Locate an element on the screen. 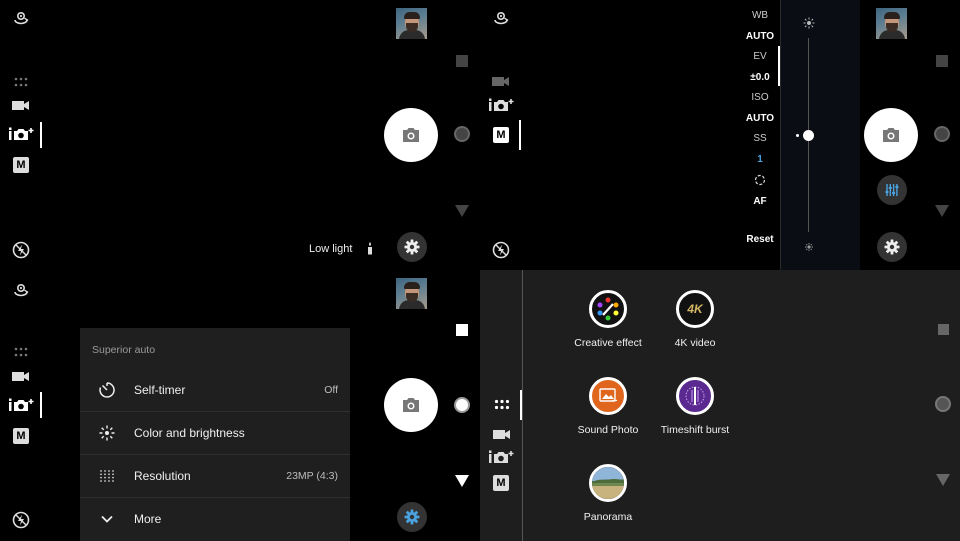 The width and height of the screenshot is (960, 541). 4k-badge: 4K is located at coordinates (695, 309).